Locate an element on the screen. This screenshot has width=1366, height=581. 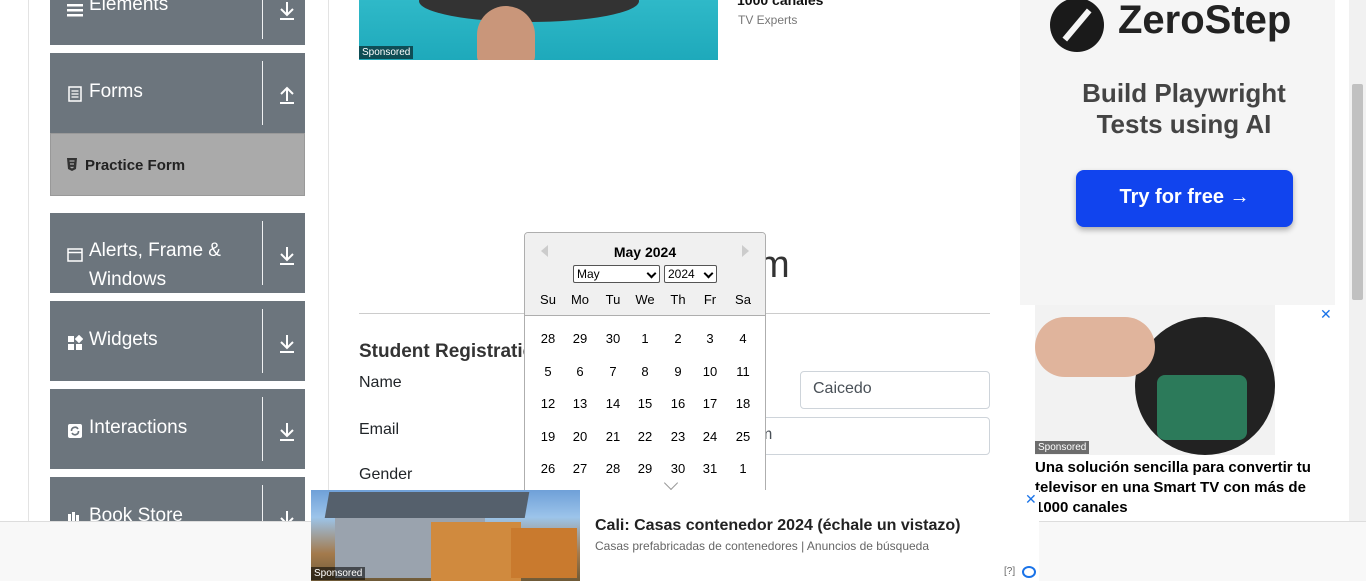
sidebar-group-label: Interactions is located at coordinates (138, 427).